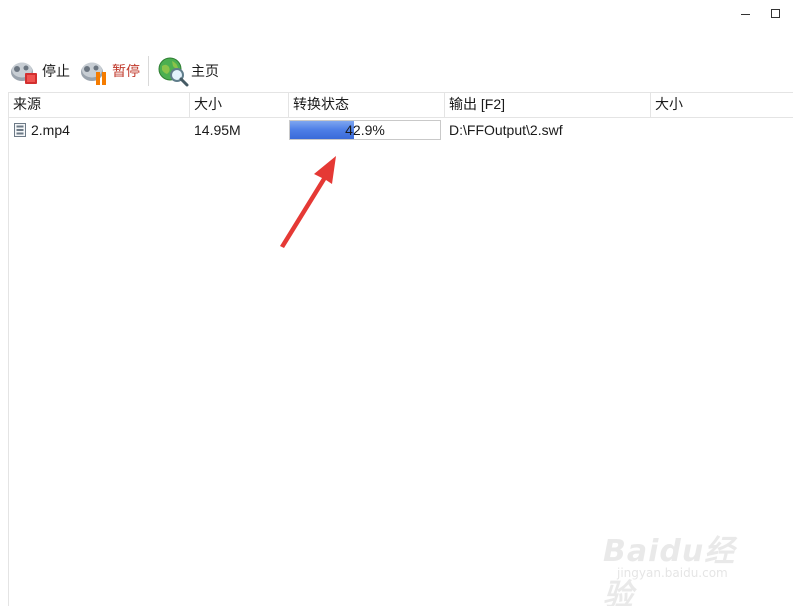 The width and height of the screenshot is (793, 606). What do you see at coordinates (722, 130) in the screenshot?
I see `output-size-cell` at bounding box center [722, 130].